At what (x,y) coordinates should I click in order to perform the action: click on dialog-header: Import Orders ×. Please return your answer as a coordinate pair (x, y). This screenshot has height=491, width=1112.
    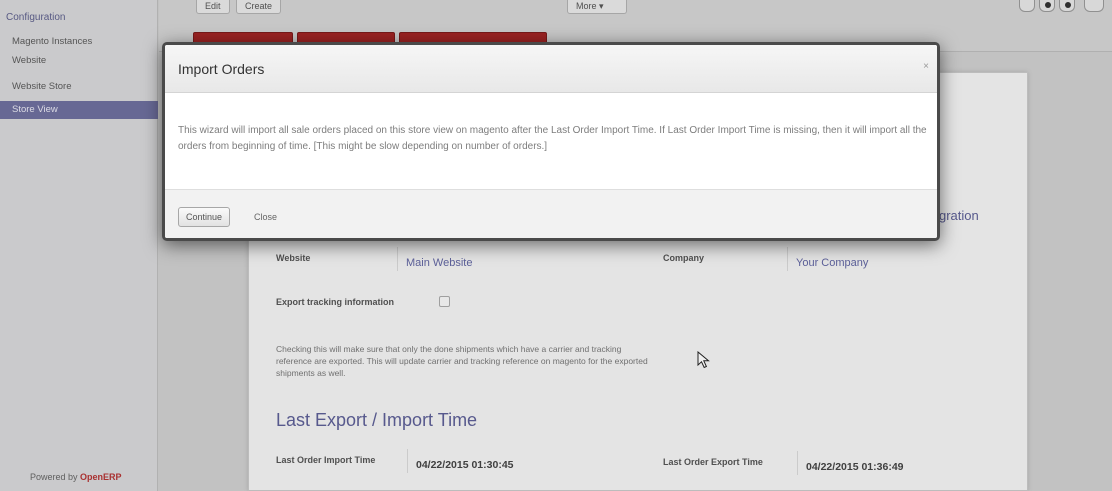
    Looking at the image, I should click on (551, 69).